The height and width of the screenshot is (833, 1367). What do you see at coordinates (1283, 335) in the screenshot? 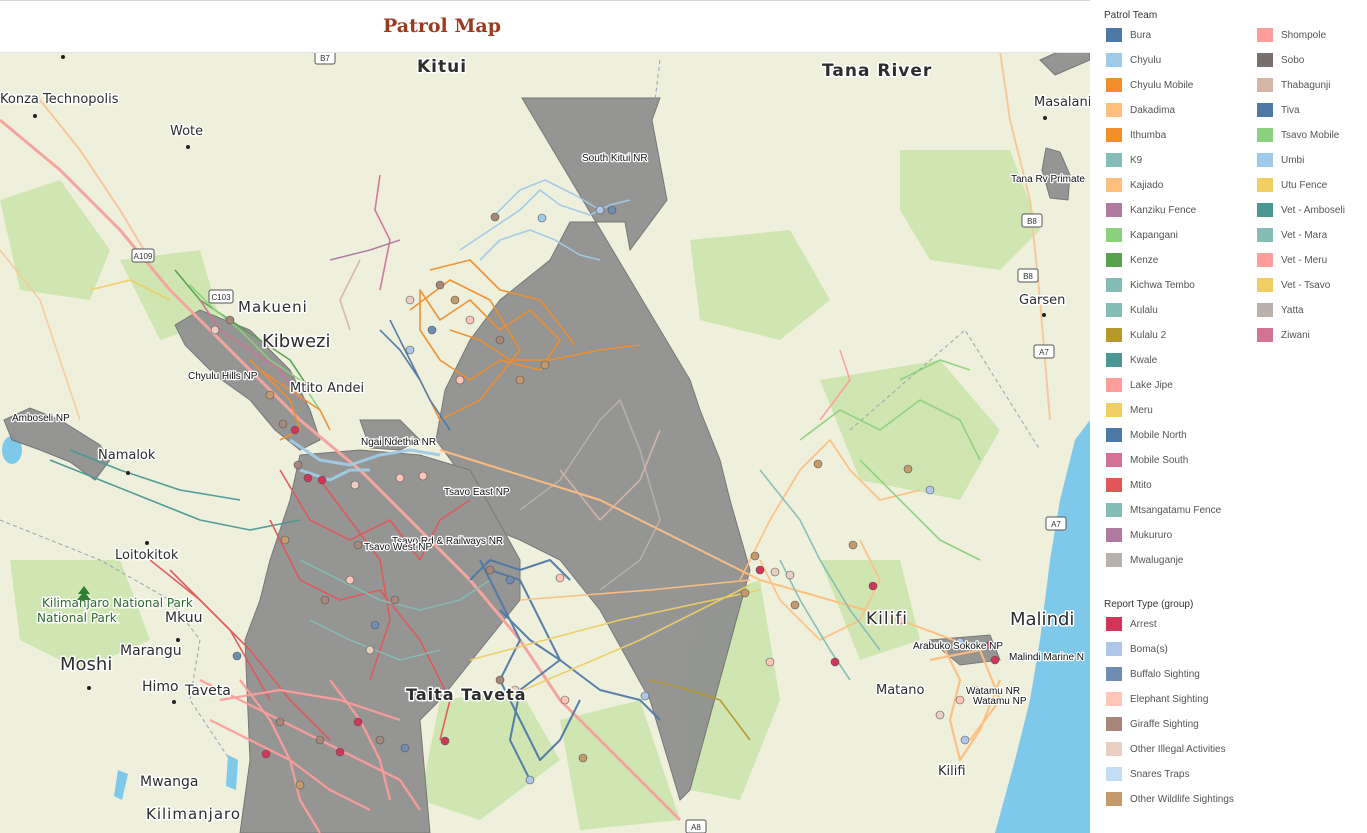
I see `legend-item-team: Ziwani` at bounding box center [1283, 335].